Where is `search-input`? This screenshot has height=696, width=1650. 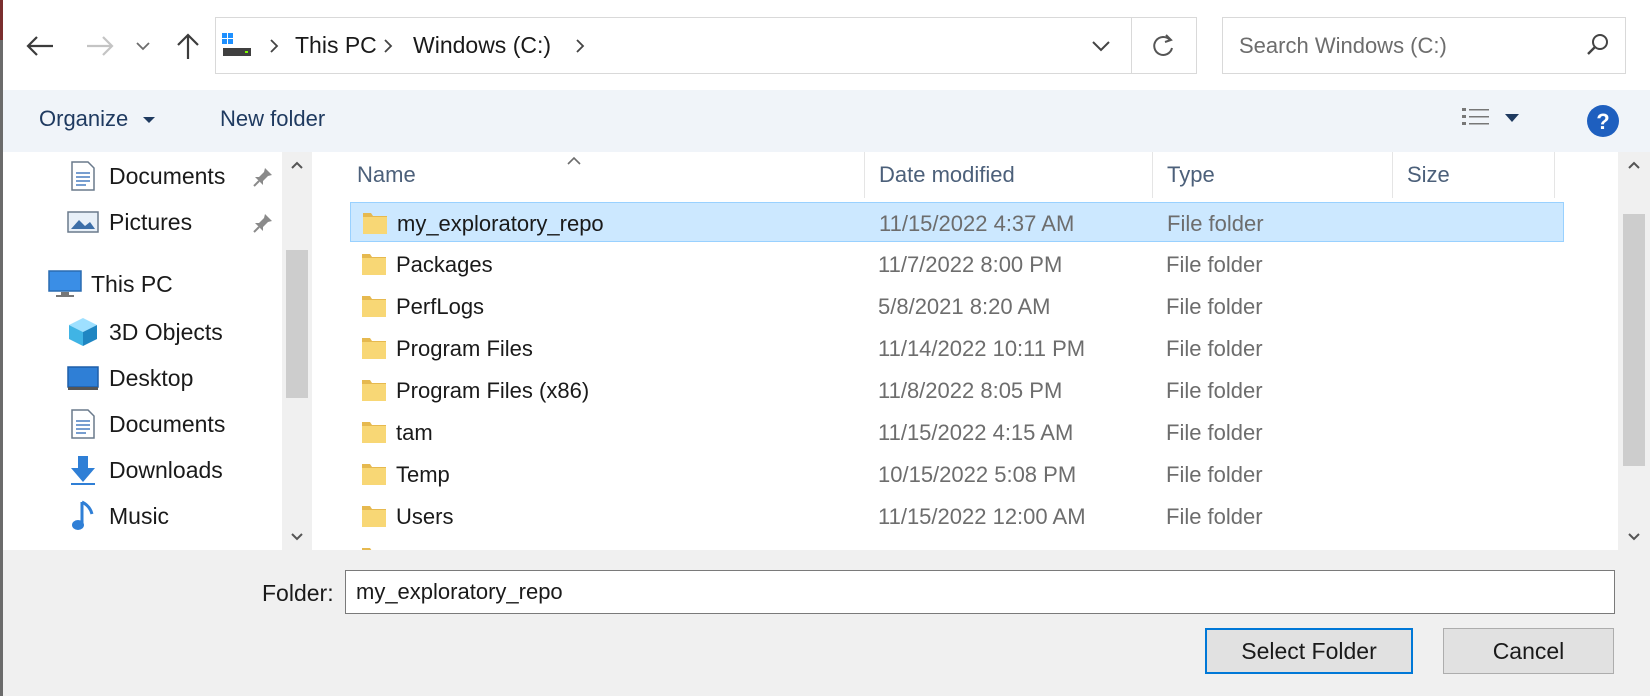
search-input is located at coordinates (1409, 46).